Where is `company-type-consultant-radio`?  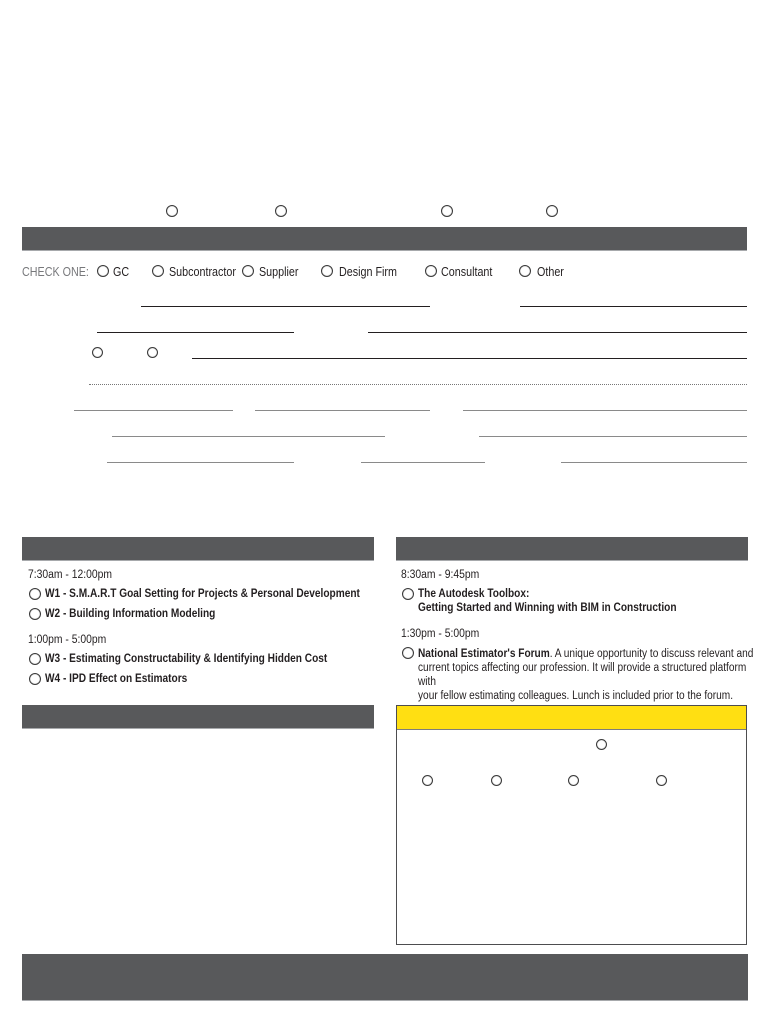
company-type-consultant-radio is located at coordinates (431, 271).